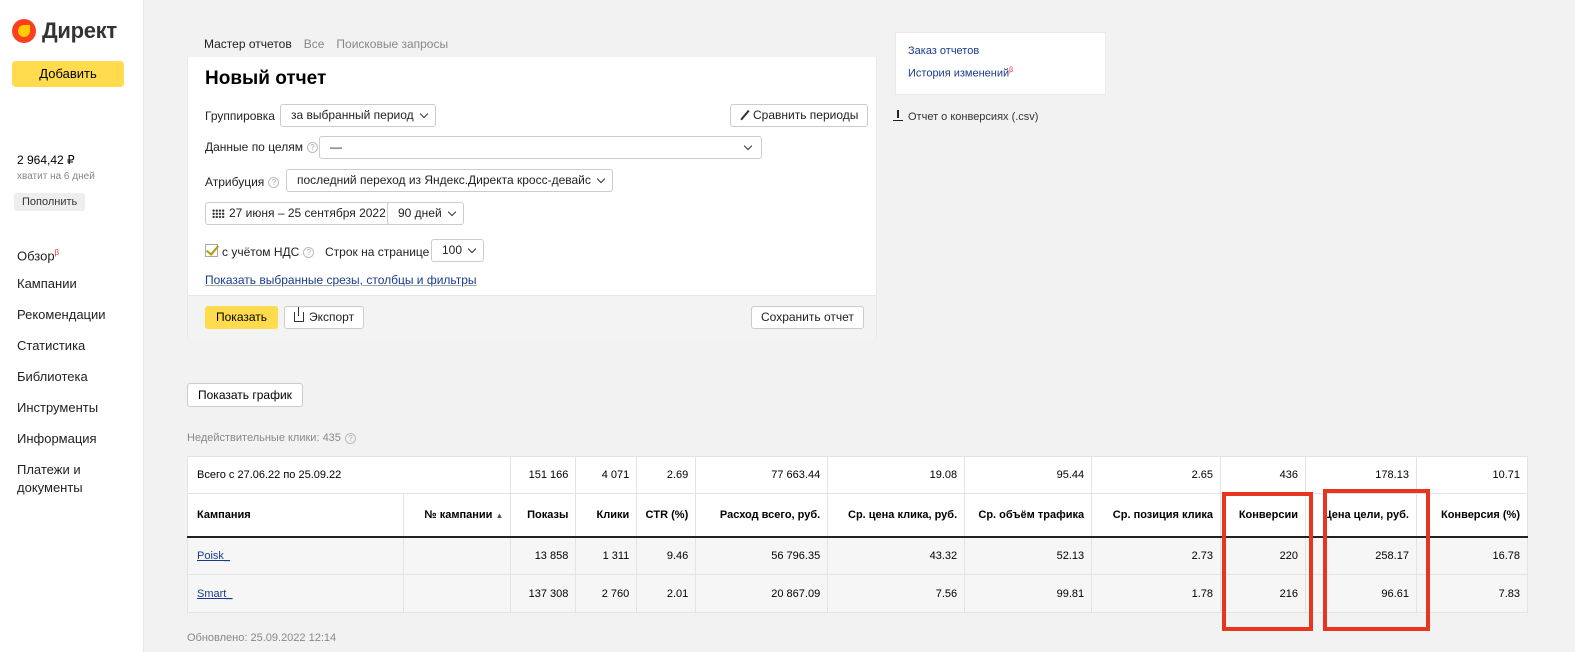 Image resolution: width=1575 pixels, height=652 pixels. Describe the element at coordinates (762, 593) in the screenshot. I see `table-cell: 20 867.09` at that location.